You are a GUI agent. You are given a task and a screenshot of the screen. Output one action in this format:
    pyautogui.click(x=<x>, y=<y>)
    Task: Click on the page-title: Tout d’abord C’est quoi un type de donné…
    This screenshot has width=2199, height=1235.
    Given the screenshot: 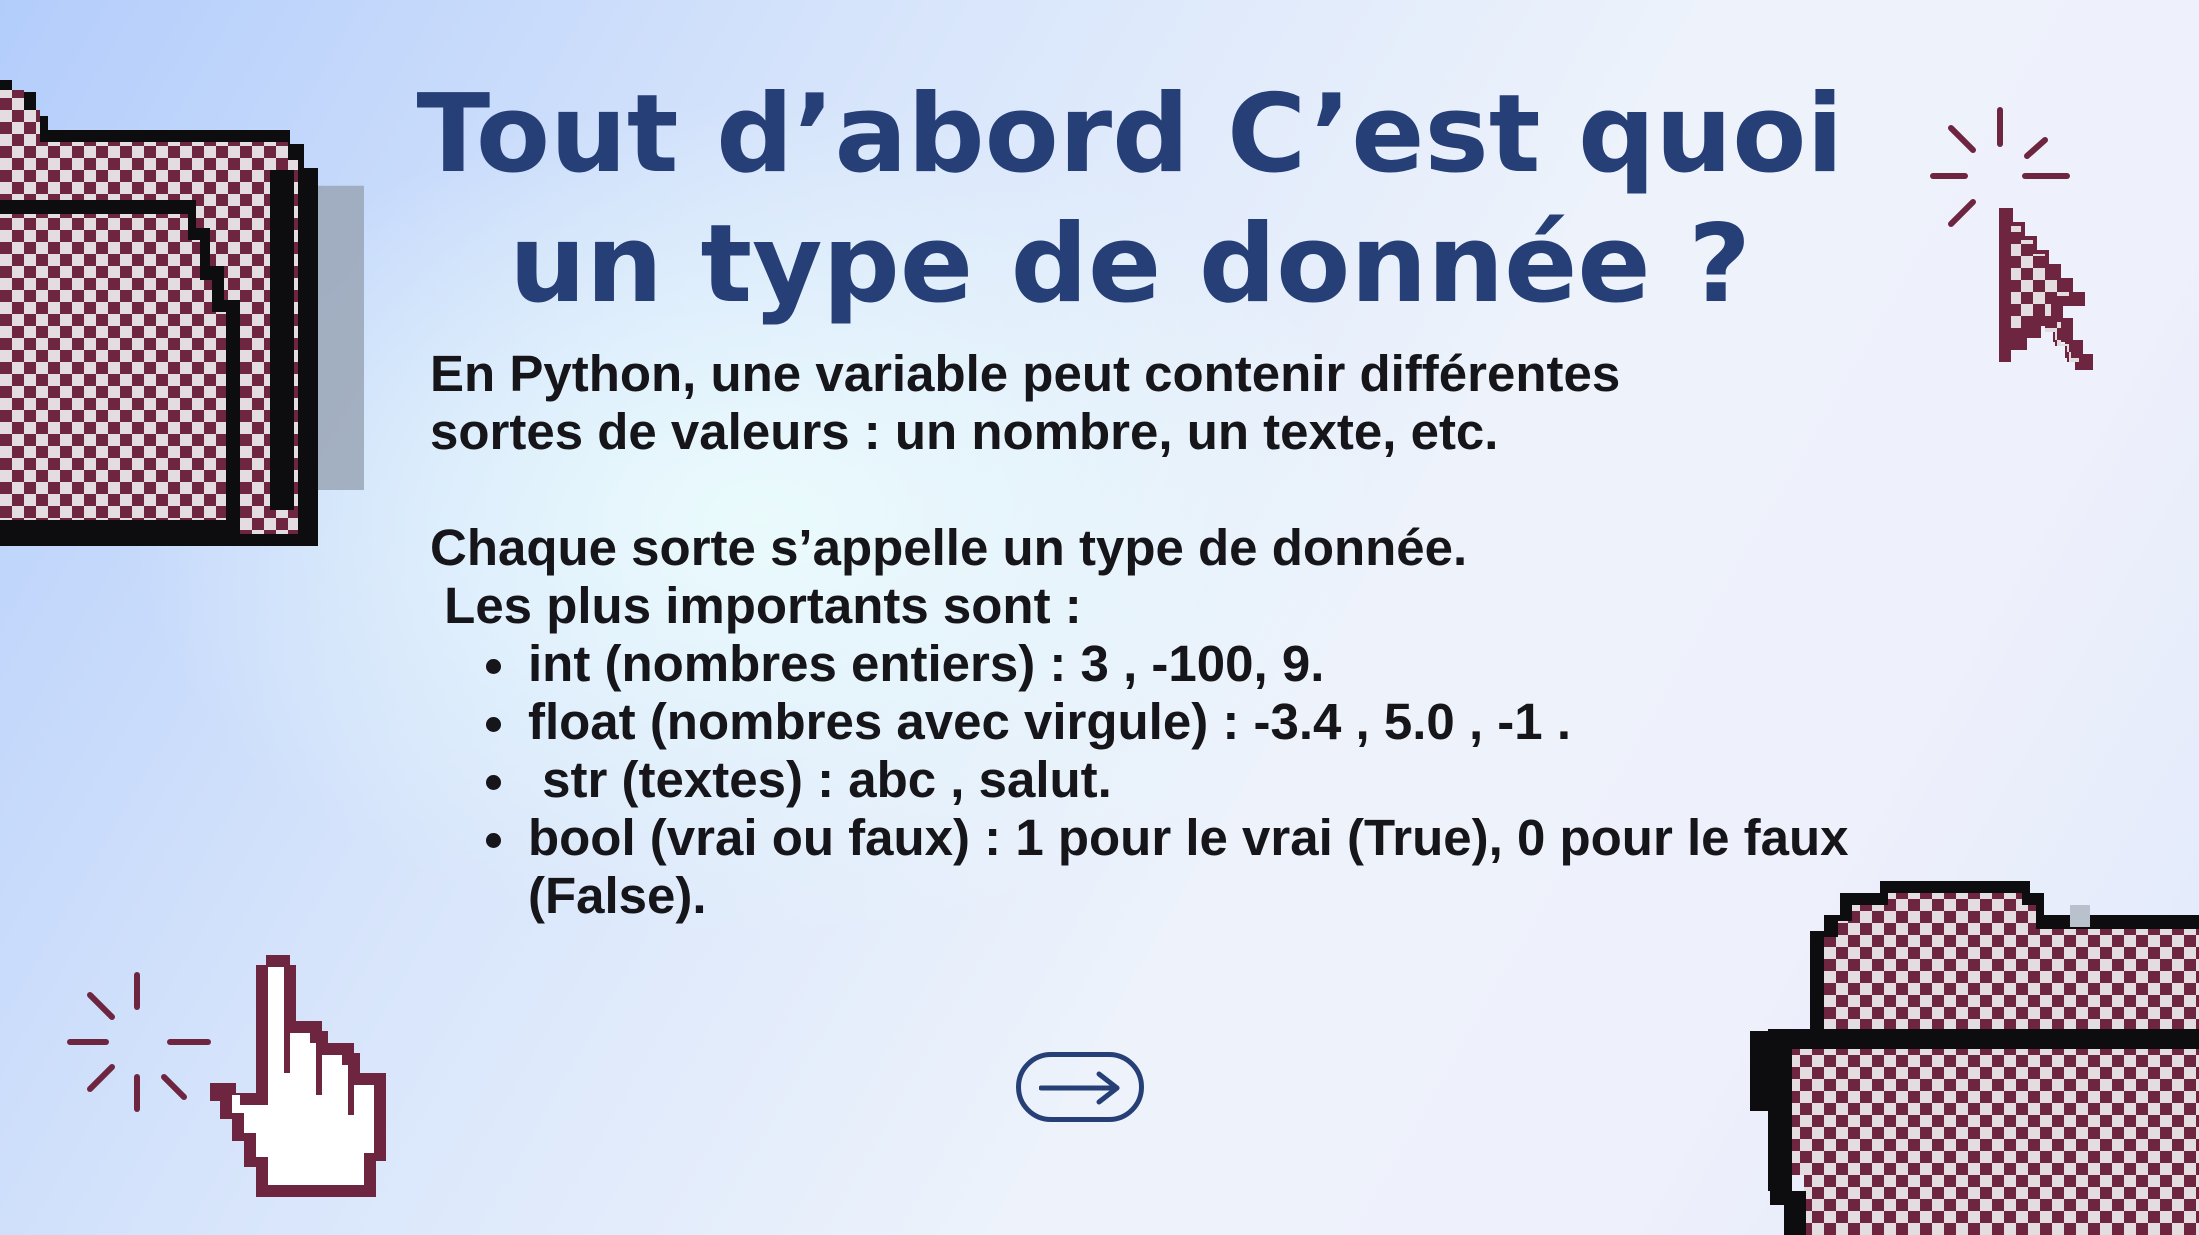 What is the action you would take?
    pyautogui.click(x=1130, y=200)
    